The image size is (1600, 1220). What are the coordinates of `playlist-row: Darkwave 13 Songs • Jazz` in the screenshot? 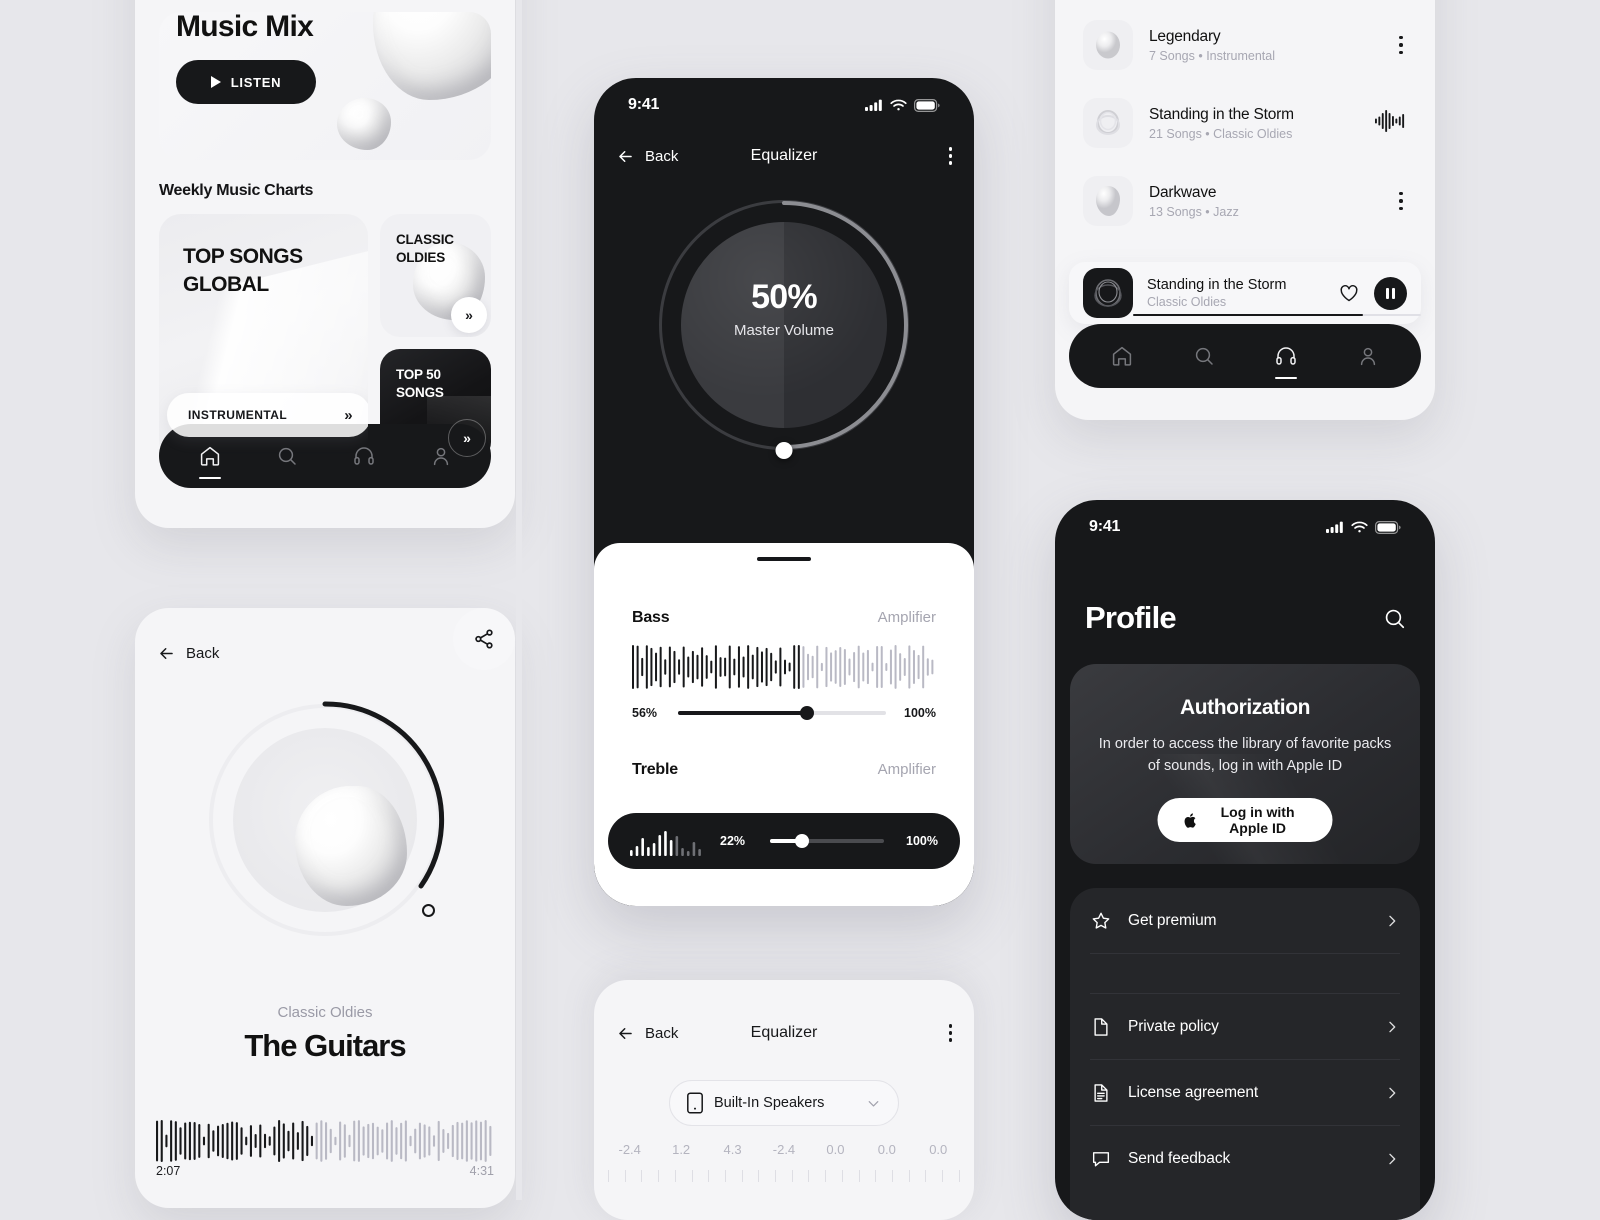 It's located at (1245, 201).